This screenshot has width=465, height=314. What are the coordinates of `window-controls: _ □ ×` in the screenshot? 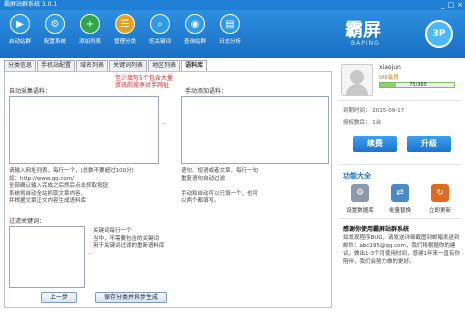 It's located at (452, 5).